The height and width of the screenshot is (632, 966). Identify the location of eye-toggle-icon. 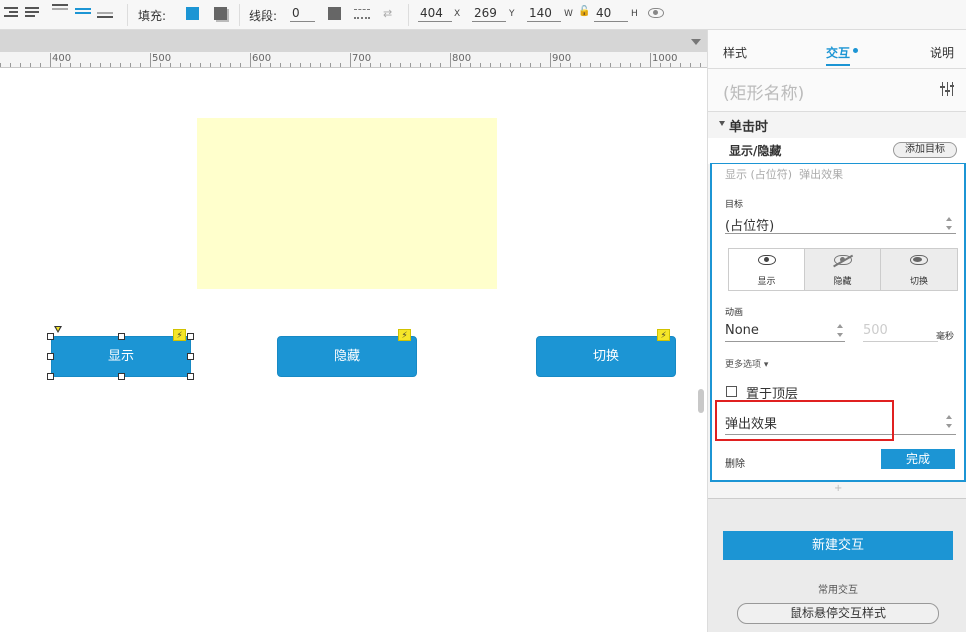
(919, 260).